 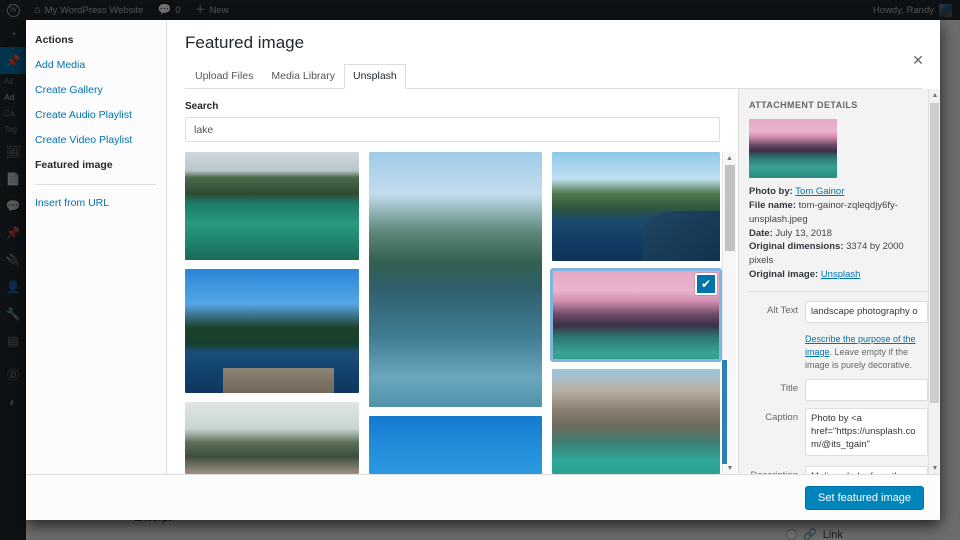 What do you see at coordinates (934, 468) in the screenshot?
I see `details-scroll-down-arrow-icon: ▼` at bounding box center [934, 468].